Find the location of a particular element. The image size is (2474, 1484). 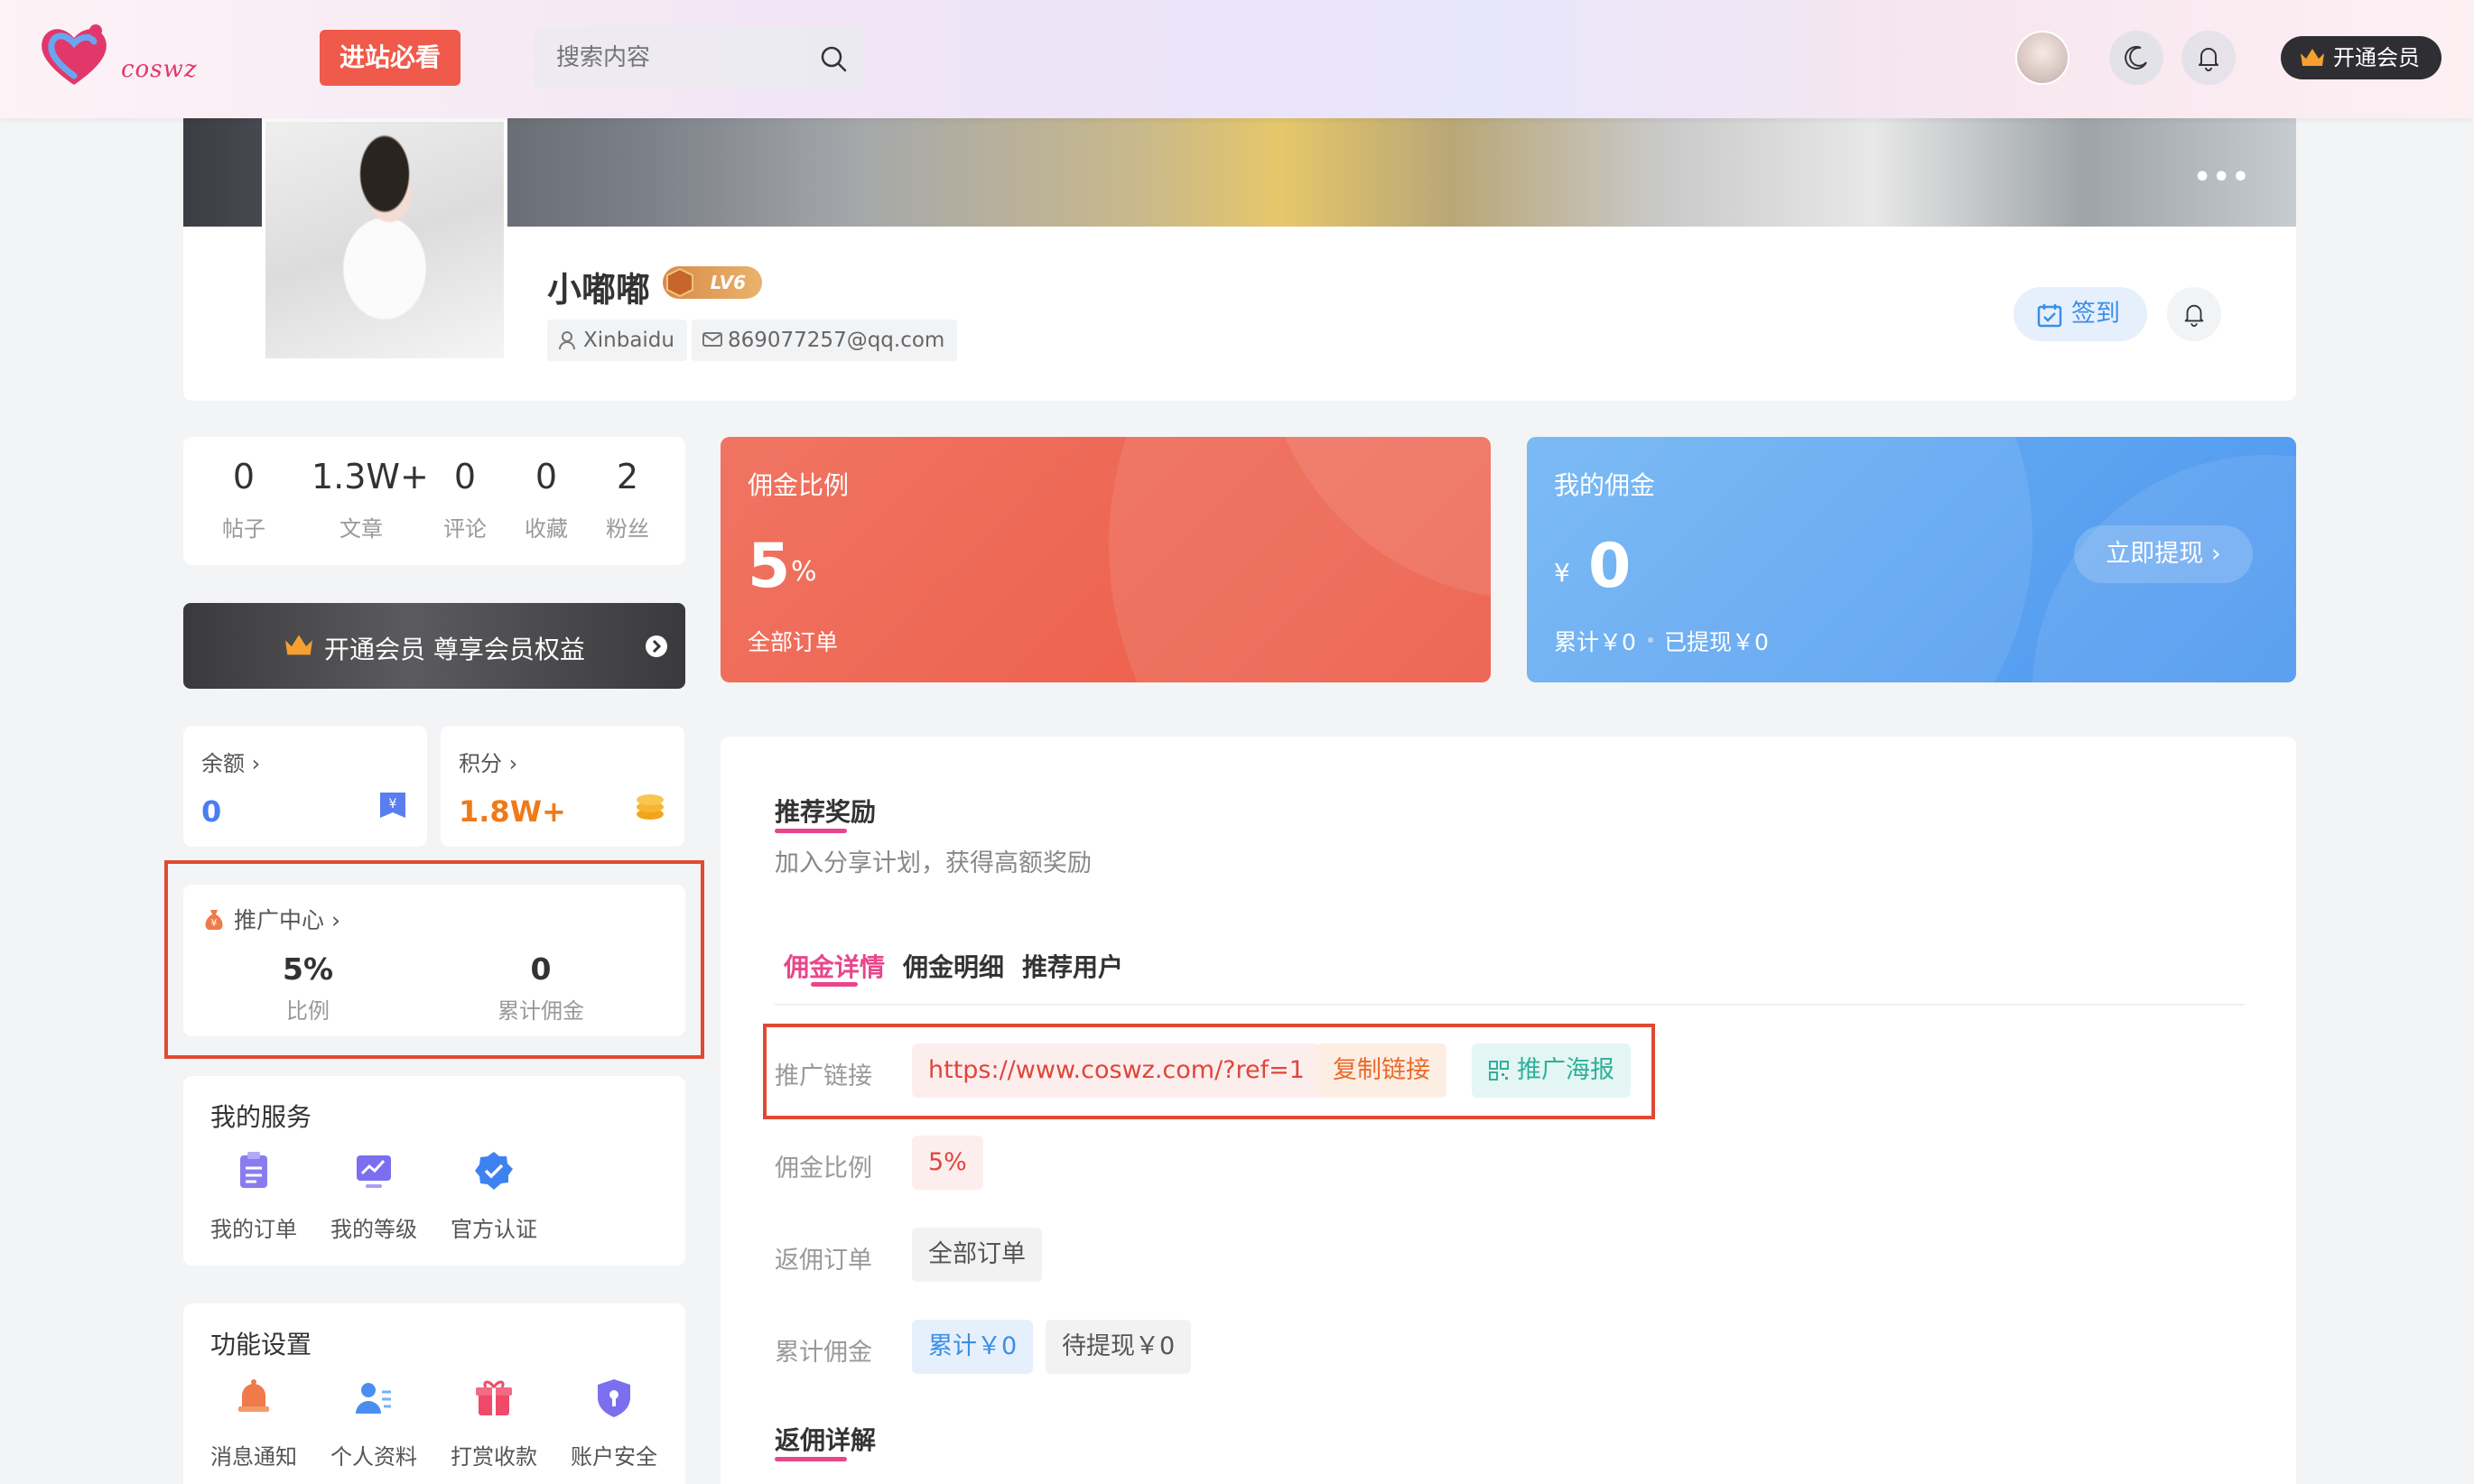

level-badge: LV6 is located at coordinates (712, 282).